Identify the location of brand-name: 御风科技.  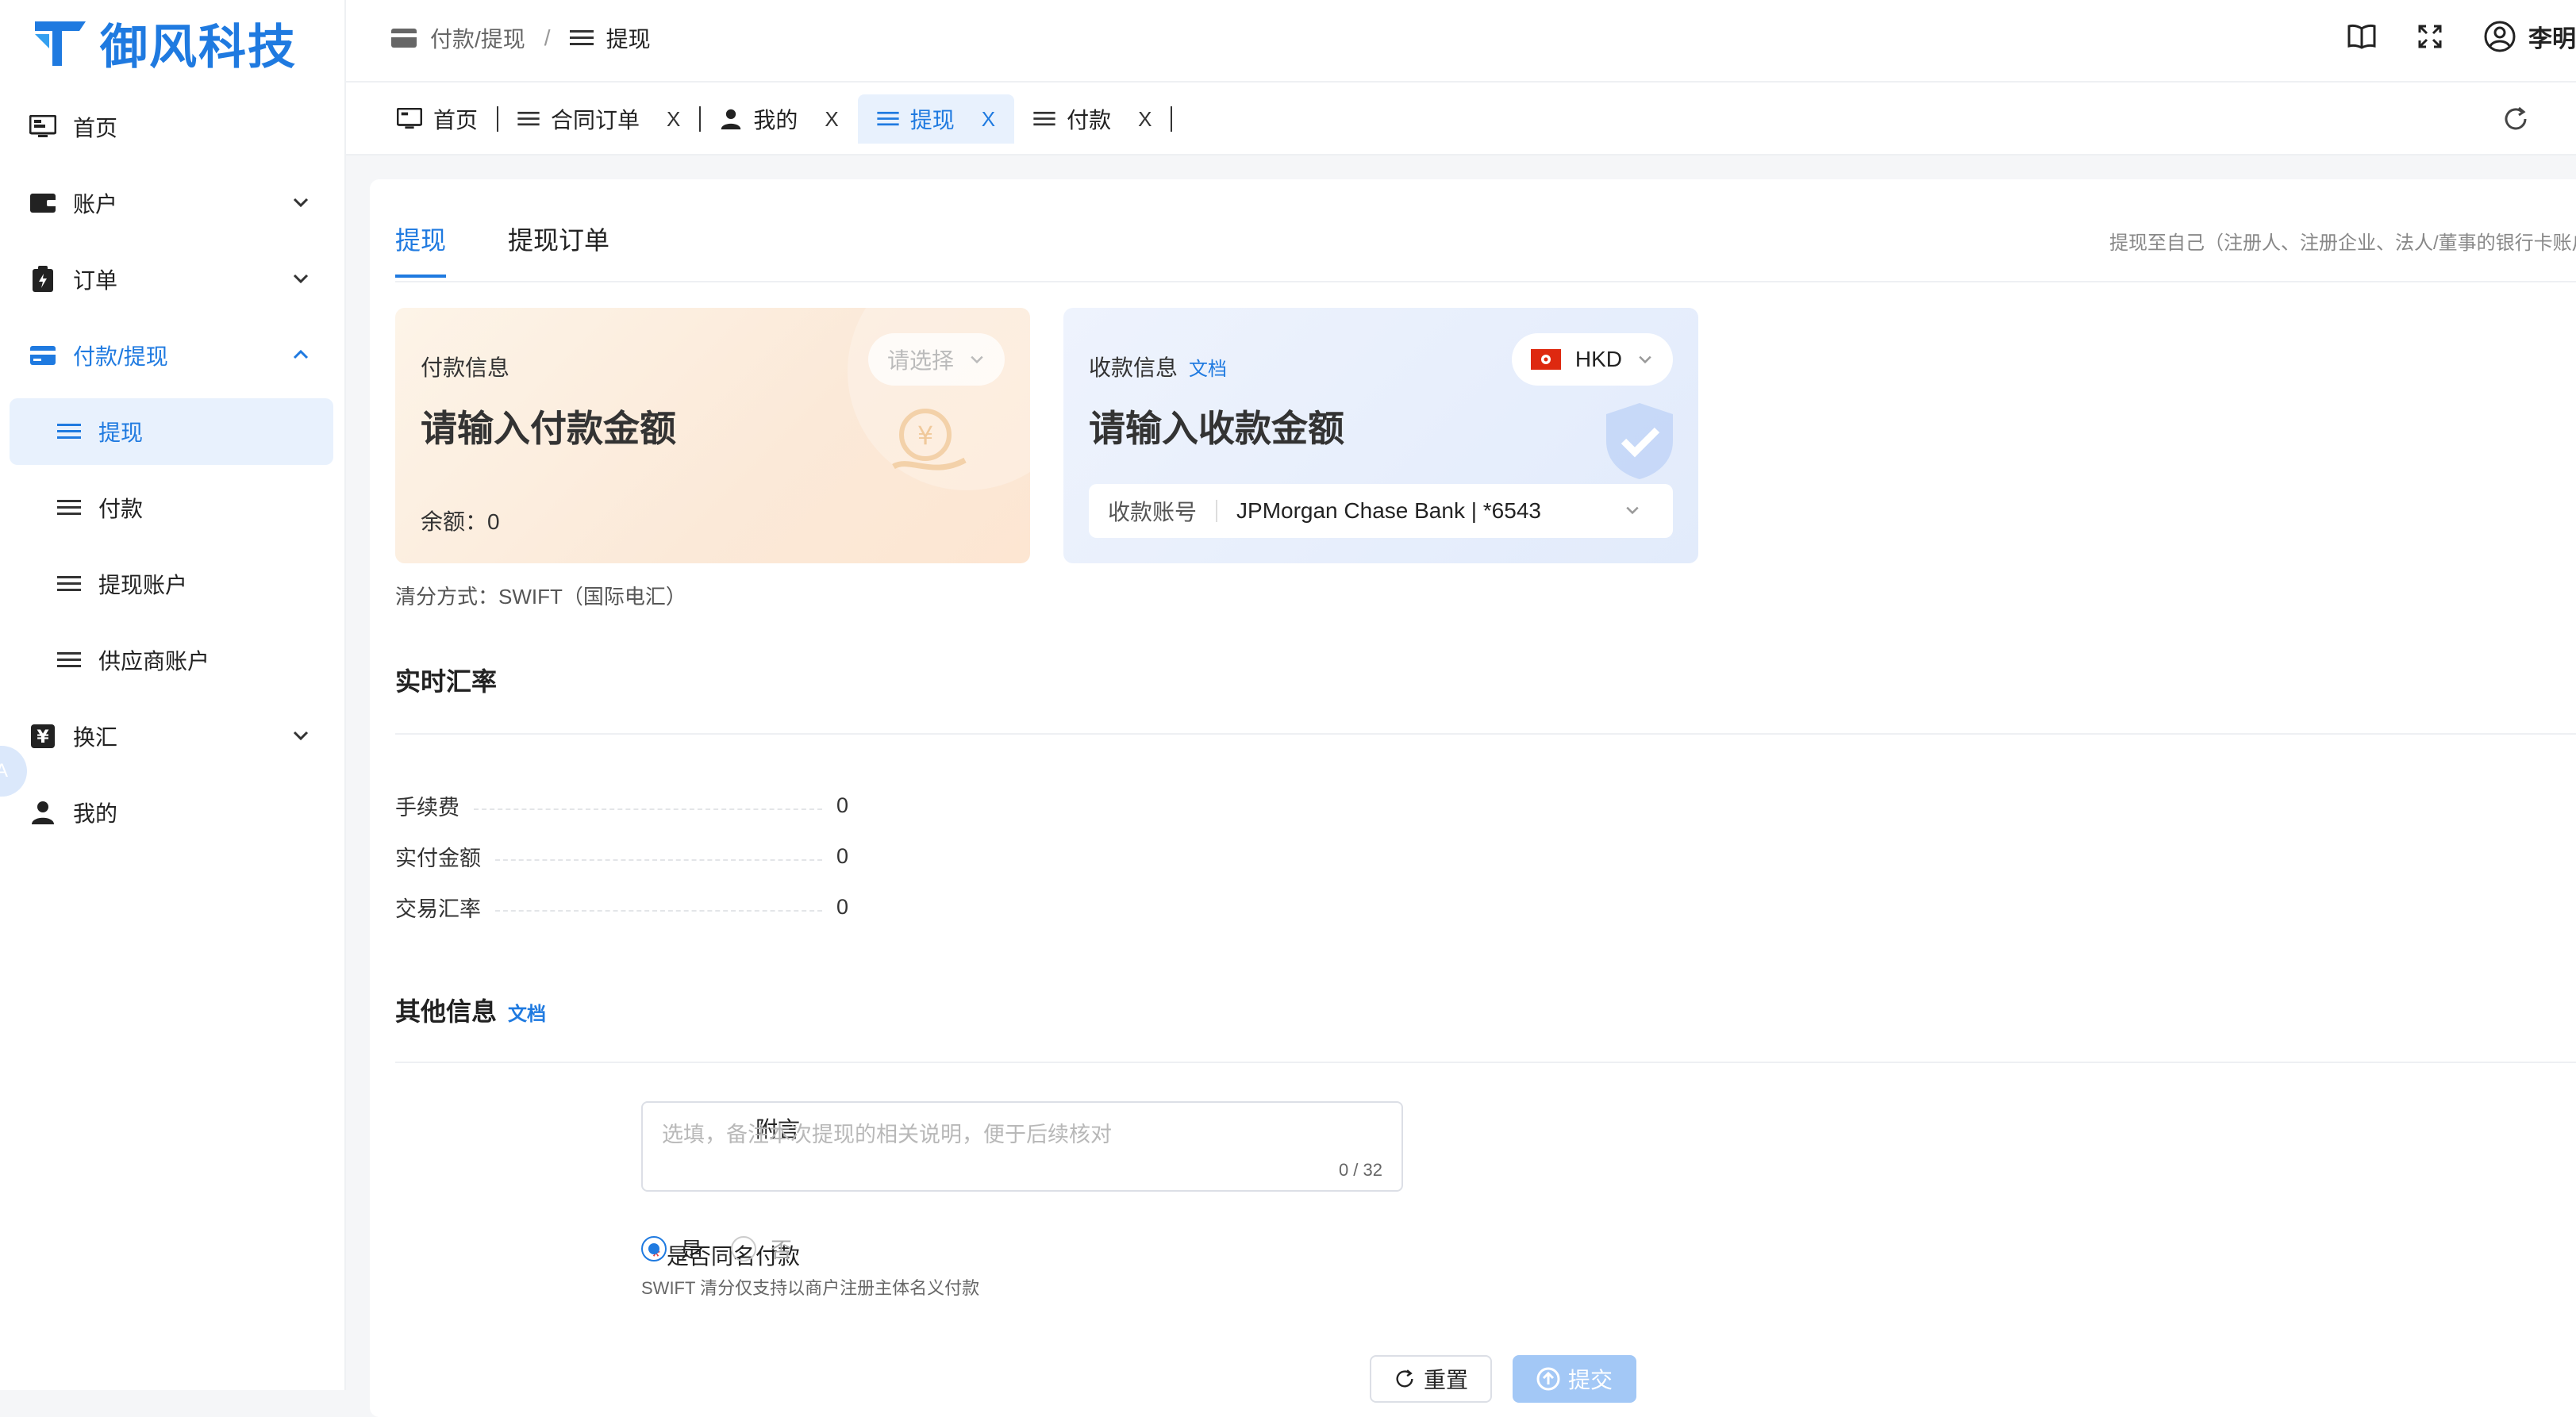
(198, 47).